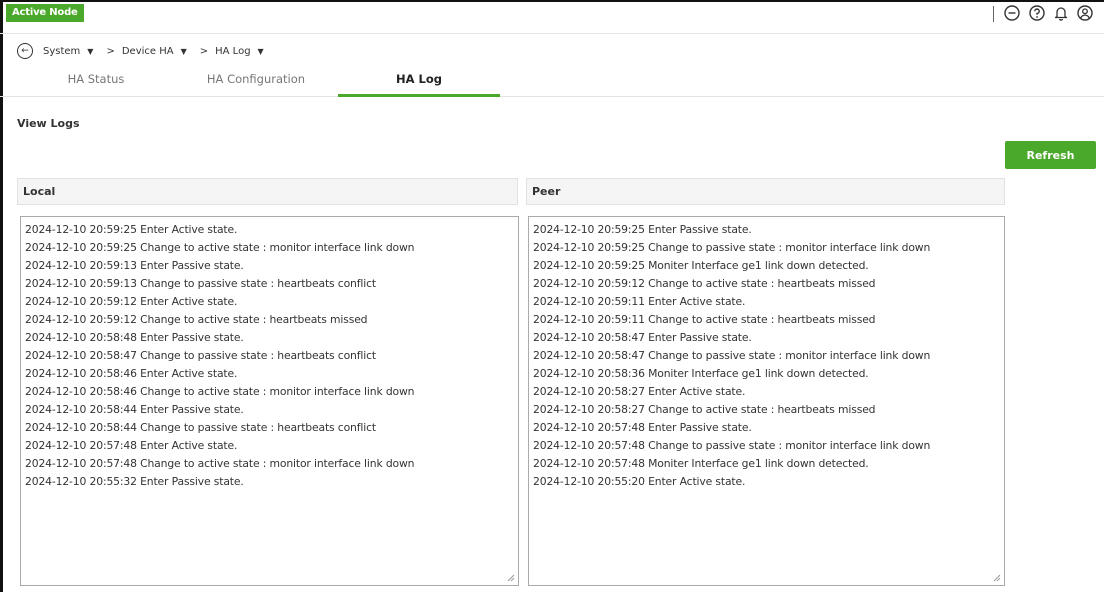  I want to click on breadcrumb: ← System ▼ > Device HA ▼ > HA Log ▼, so click(143, 51).